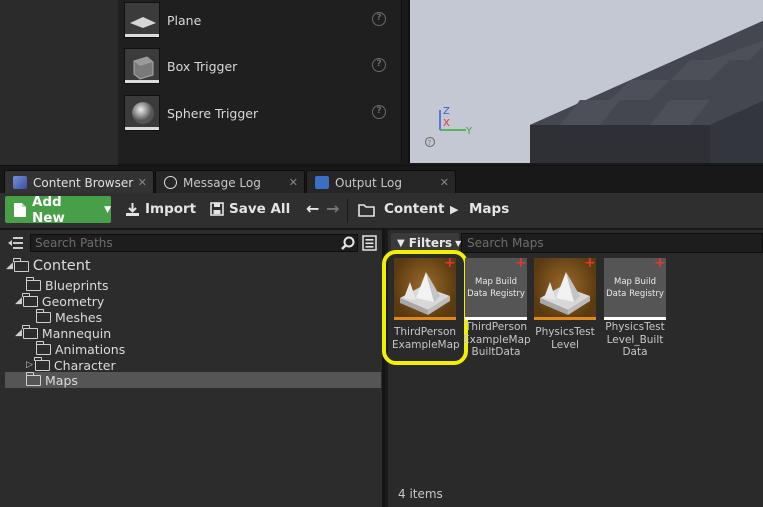 The image size is (763, 507). Describe the element at coordinates (142, 66) in the screenshot. I see `box-trigger-icon` at that location.